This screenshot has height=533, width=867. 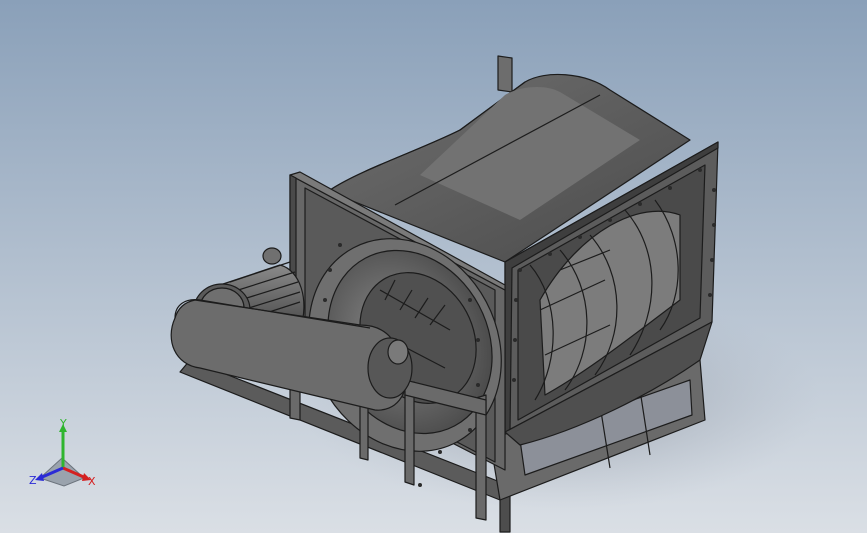 What do you see at coordinates (63, 423) in the screenshot?
I see `triad-y-label: Y` at bounding box center [63, 423].